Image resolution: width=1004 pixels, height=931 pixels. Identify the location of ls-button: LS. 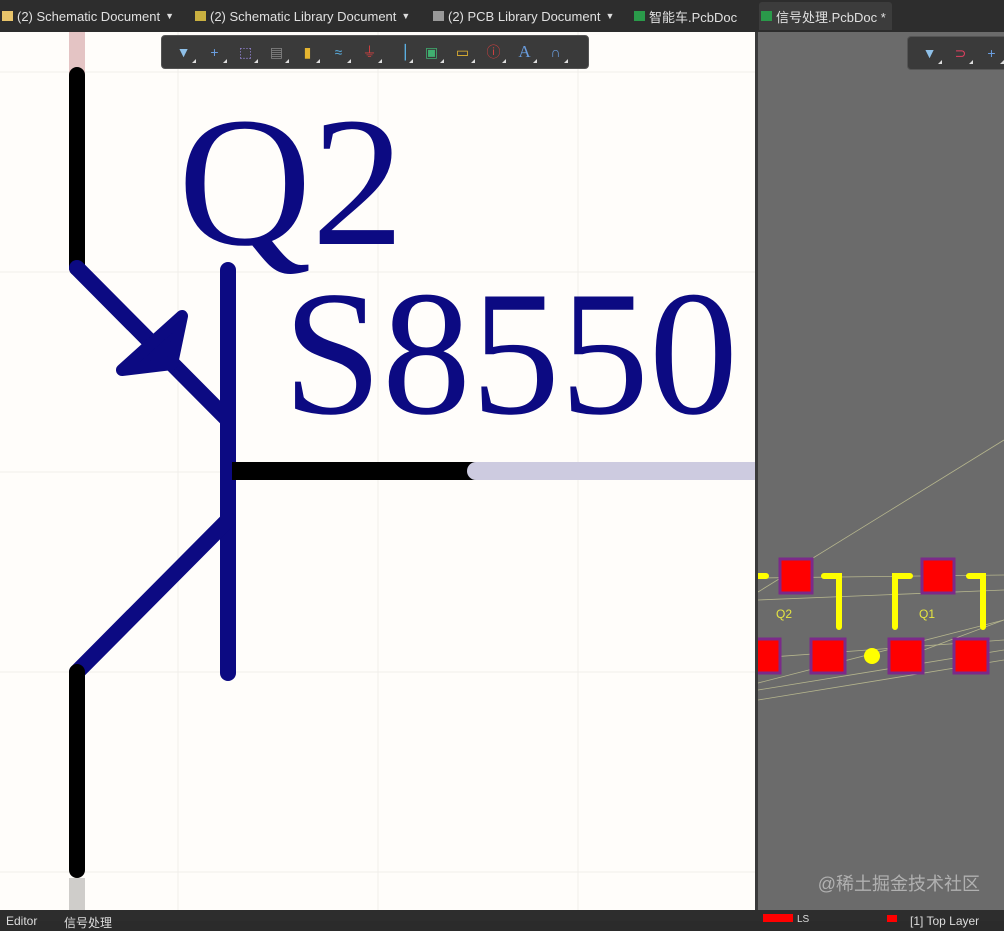
(803, 919).